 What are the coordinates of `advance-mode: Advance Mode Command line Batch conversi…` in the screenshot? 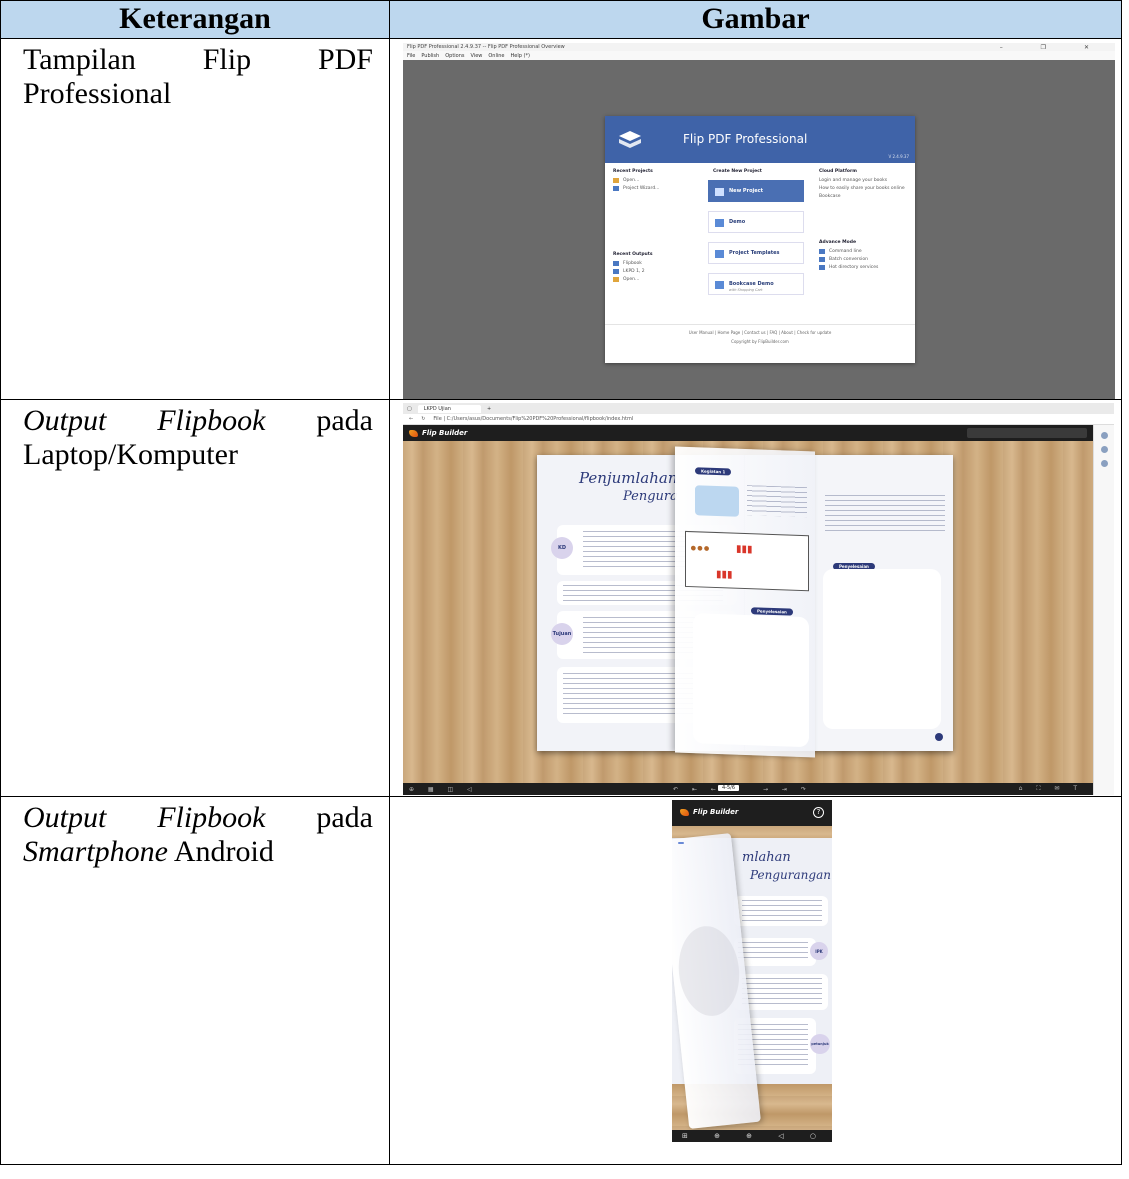 It's located at (848, 256).